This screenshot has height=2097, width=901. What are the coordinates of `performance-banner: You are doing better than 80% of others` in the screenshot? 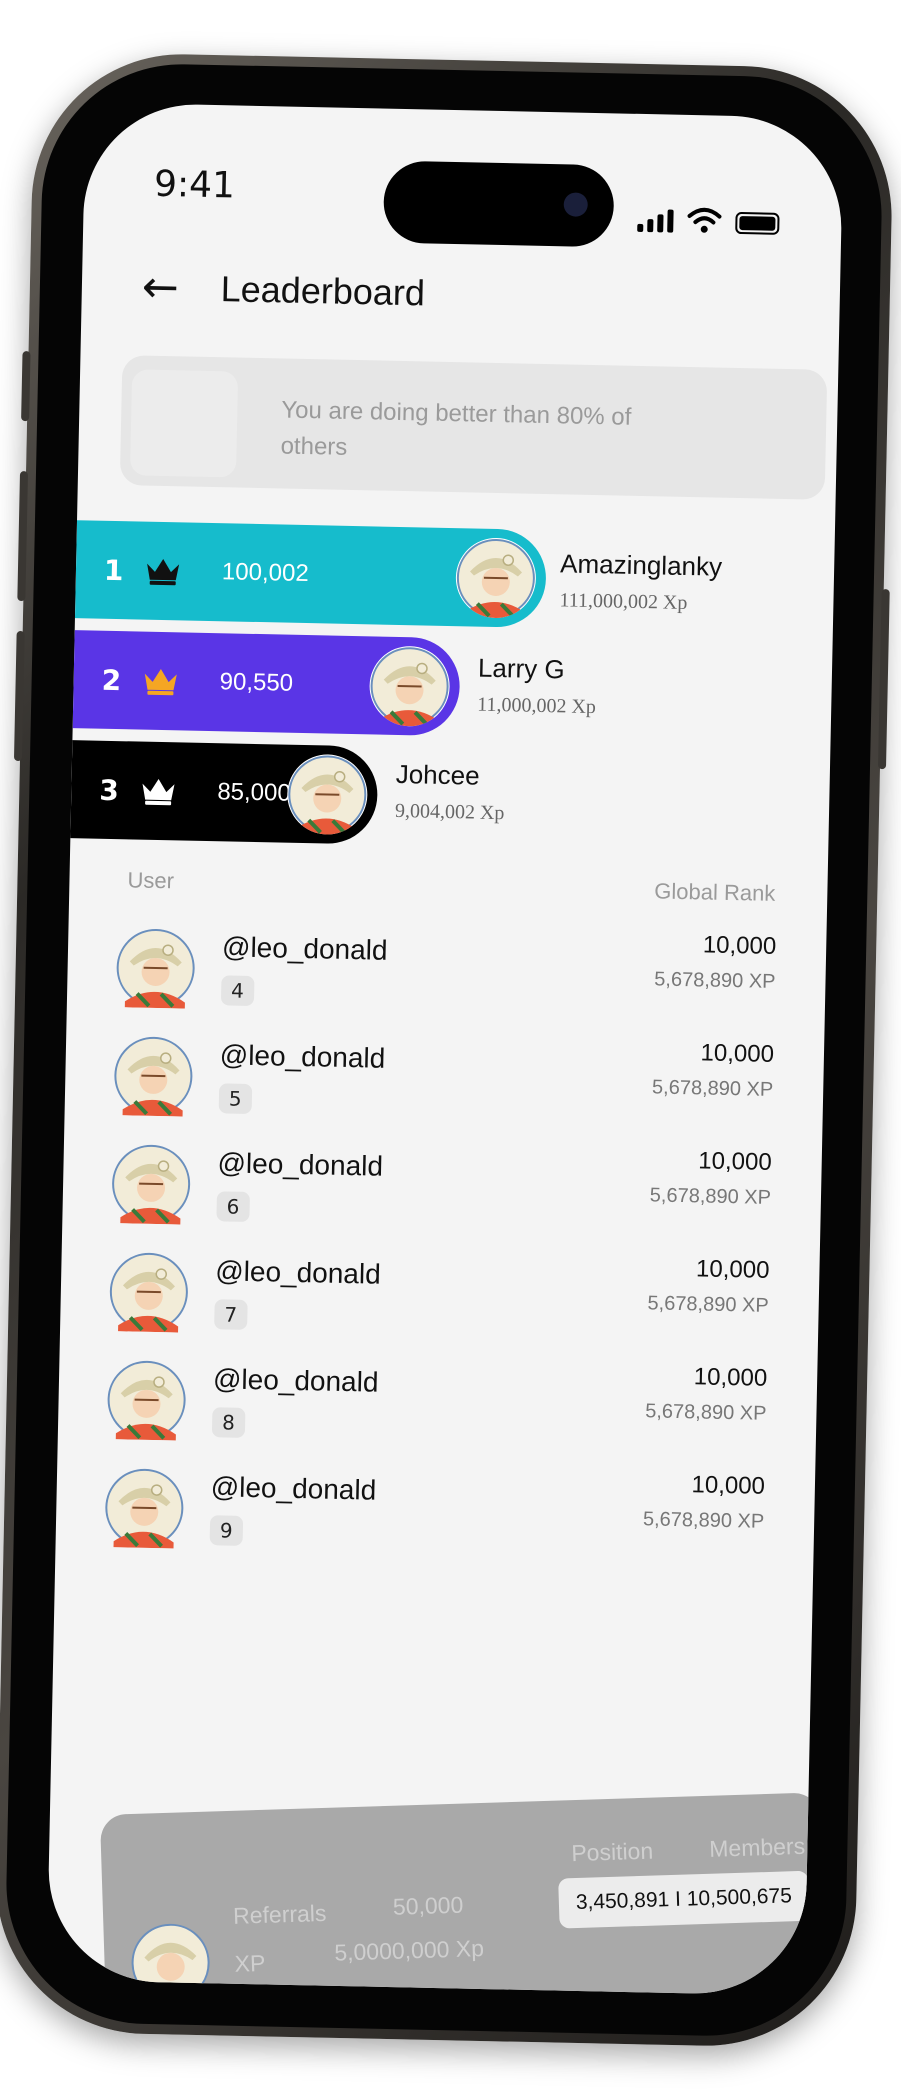 It's located at (473, 427).